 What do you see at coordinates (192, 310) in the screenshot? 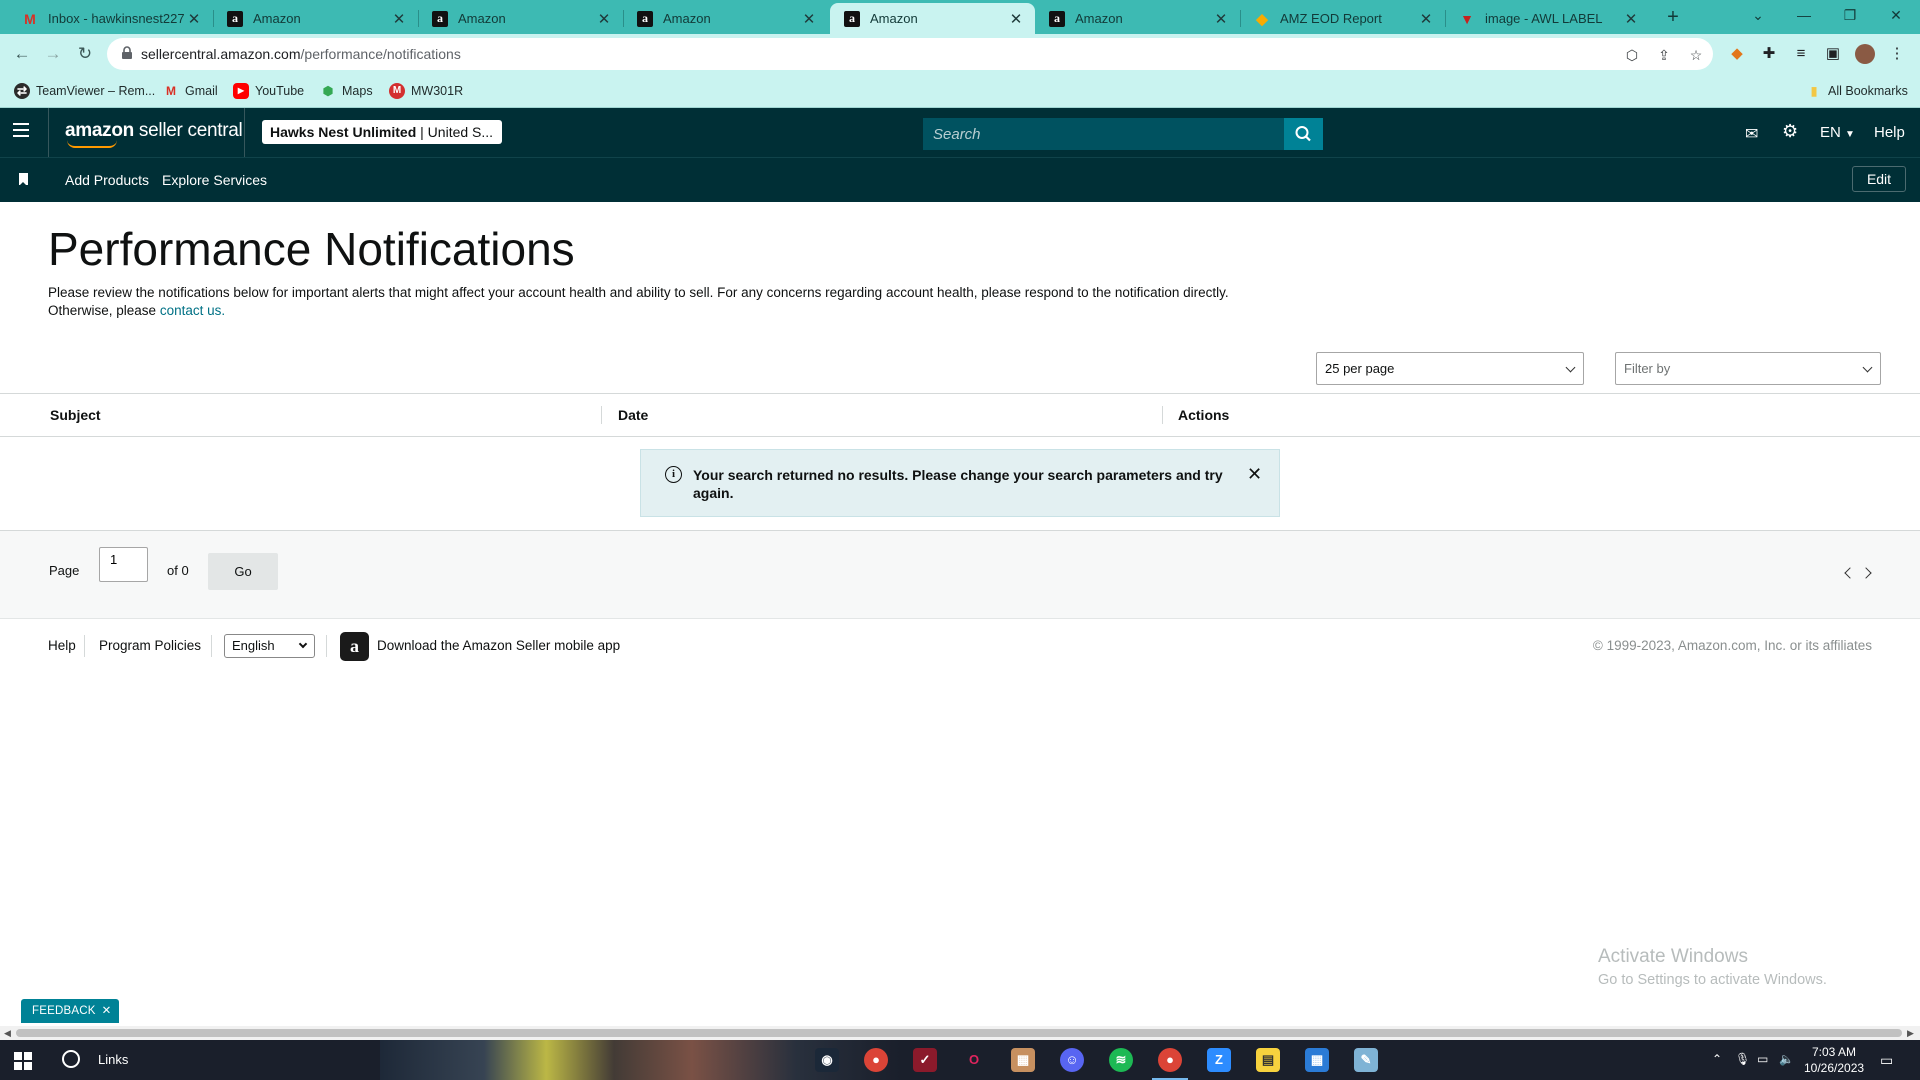
I see `contact-us-link: contact us.` at bounding box center [192, 310].